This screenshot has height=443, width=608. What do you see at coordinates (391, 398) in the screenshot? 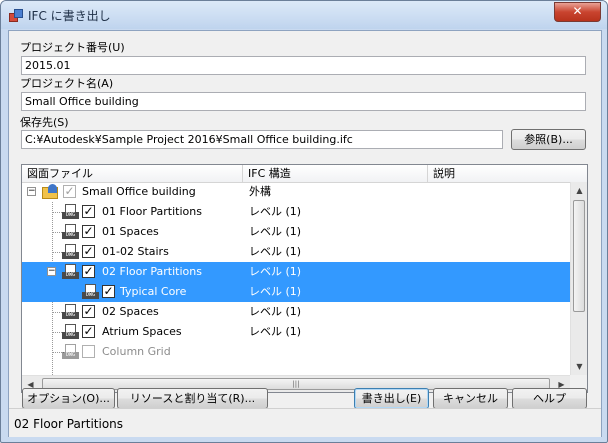
I see `export-button: 書き出し(E)` at bounding box center [391, 398].